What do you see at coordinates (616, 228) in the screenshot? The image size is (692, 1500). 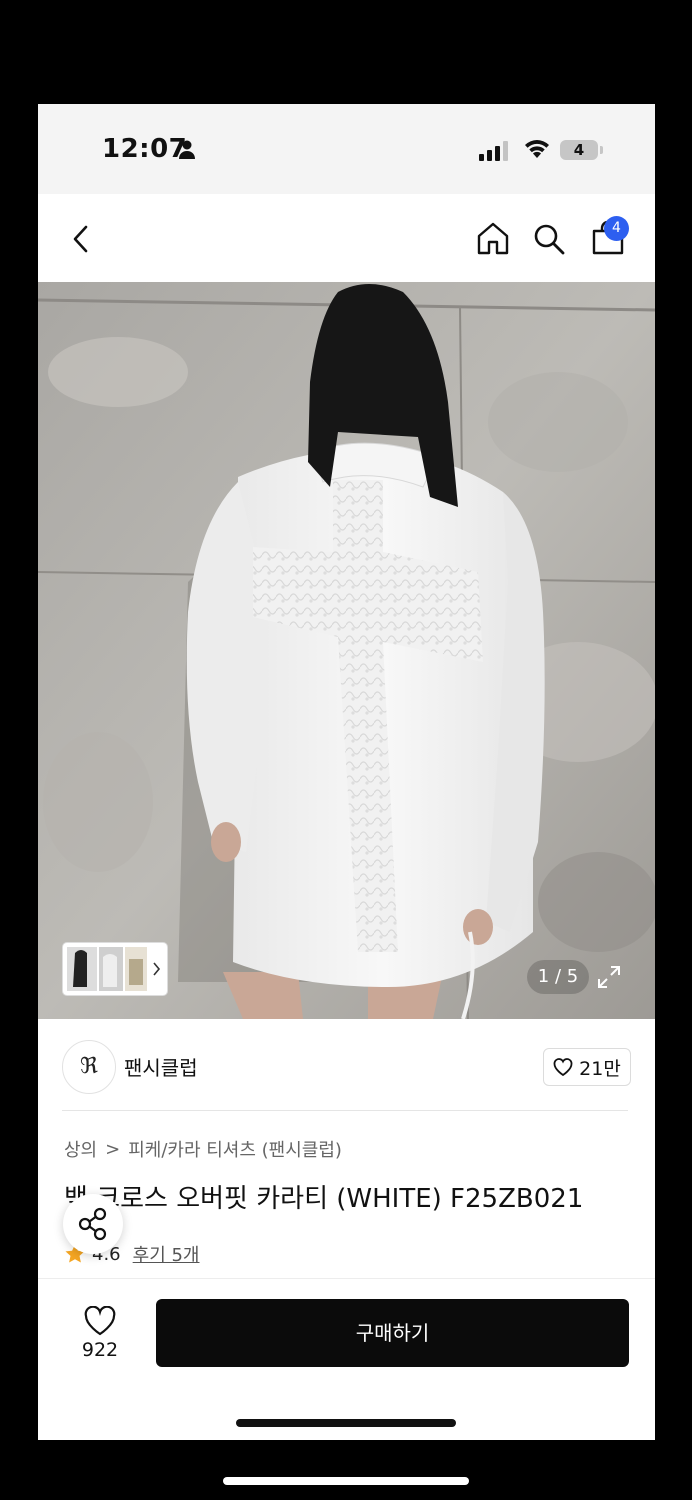 I see `cart-count-badge: 4` at bounding box center [616, 228].